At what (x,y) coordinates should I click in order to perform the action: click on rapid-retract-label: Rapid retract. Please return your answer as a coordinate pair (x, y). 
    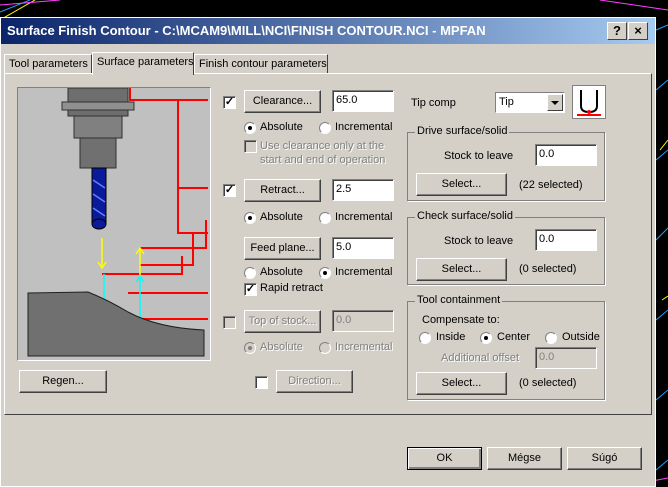
    Looking at the image, I should click on (291, 288).